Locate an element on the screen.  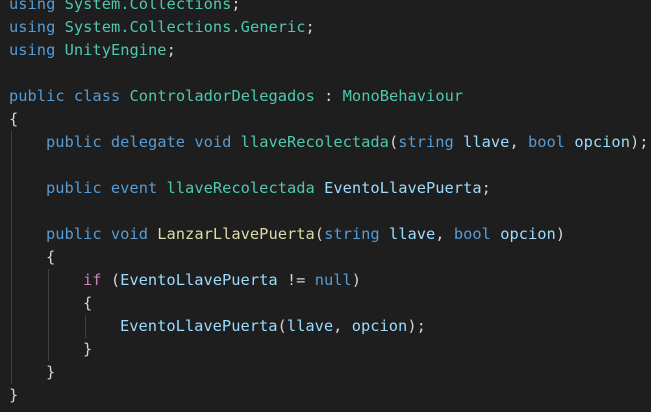
code-token-plain: != is located at coordinates (296, 280).